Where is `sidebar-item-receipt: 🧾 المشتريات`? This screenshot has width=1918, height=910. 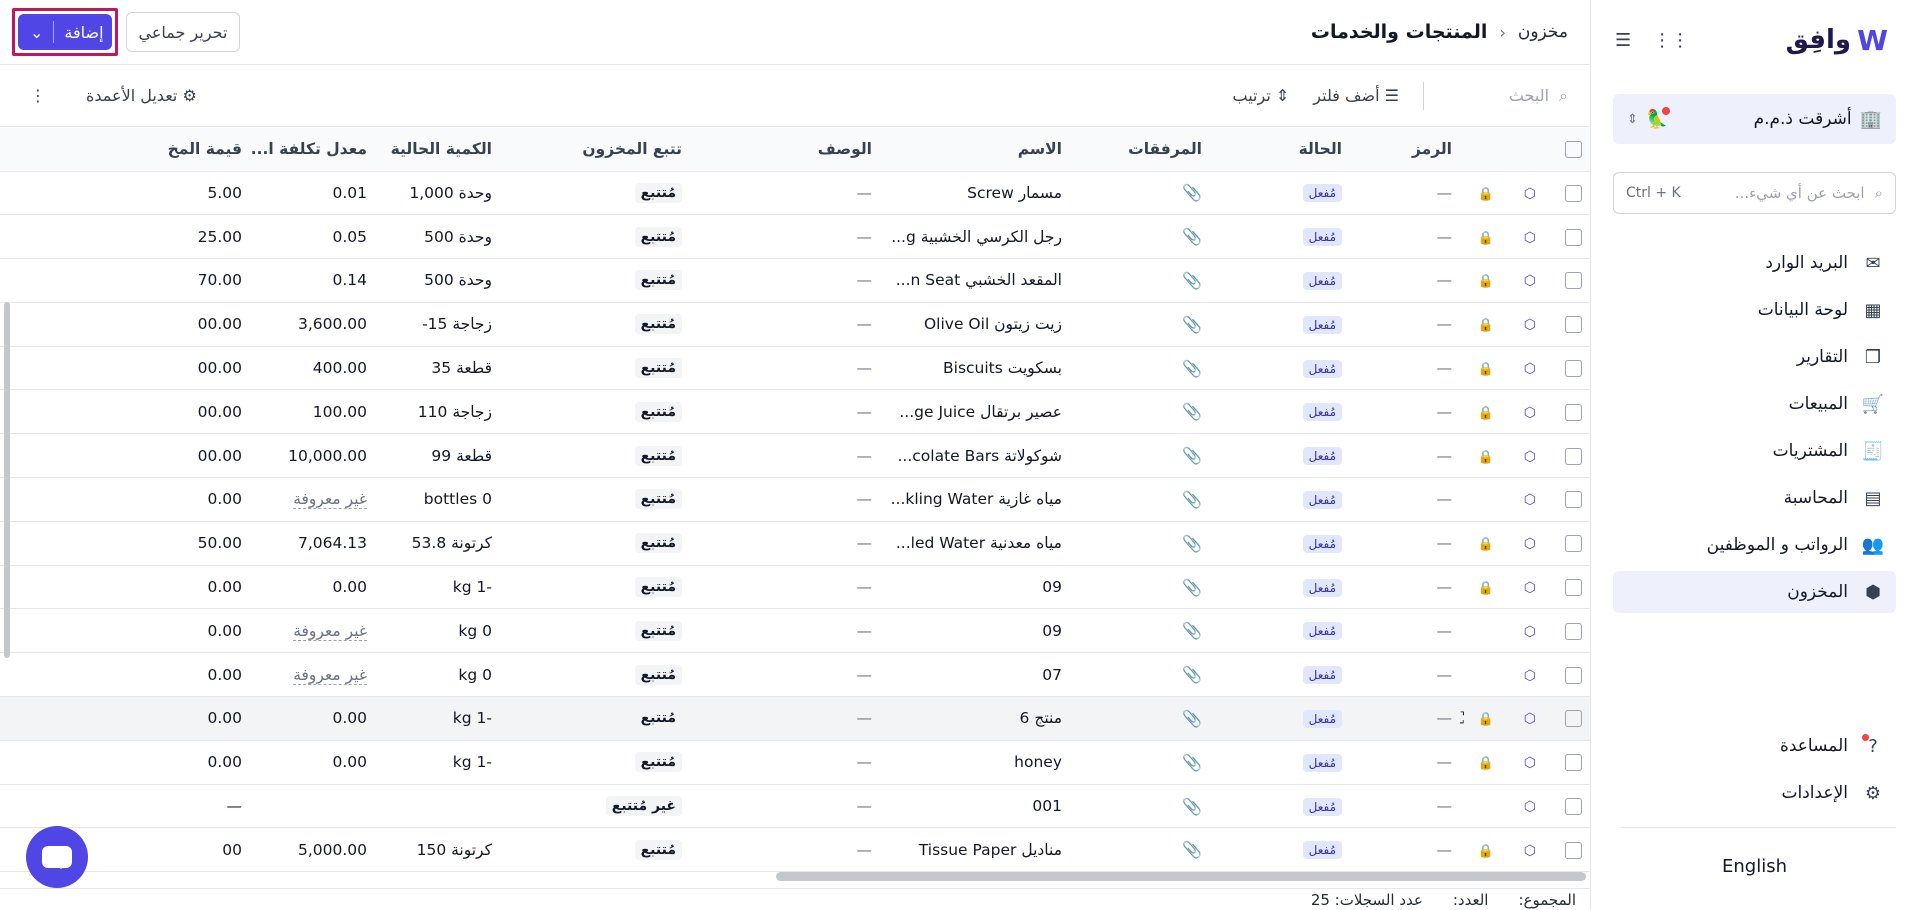
sidebar-item-receipt: 🧾 المشتريات is located at coordinates (1754, 451).